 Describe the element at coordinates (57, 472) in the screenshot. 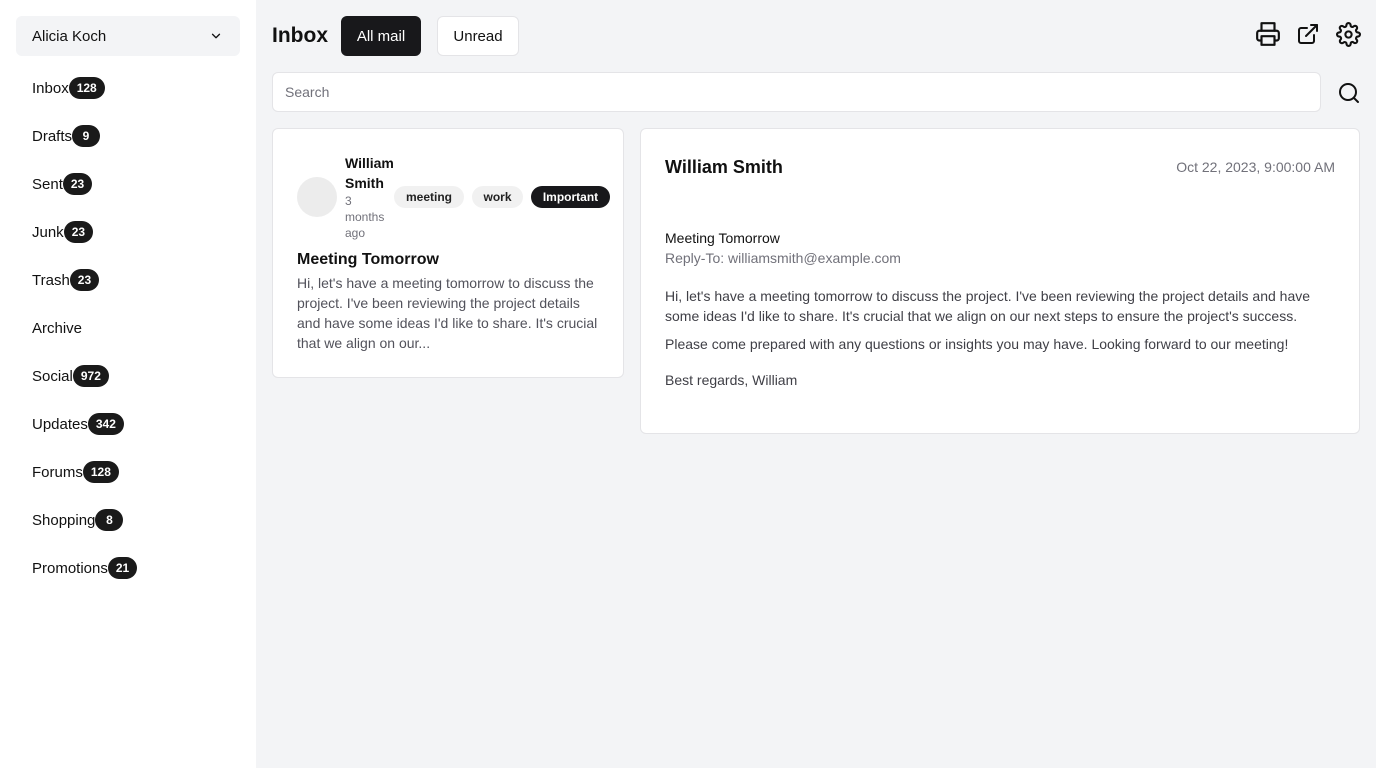

I see `sidebar-item-label: Forums` at that location.